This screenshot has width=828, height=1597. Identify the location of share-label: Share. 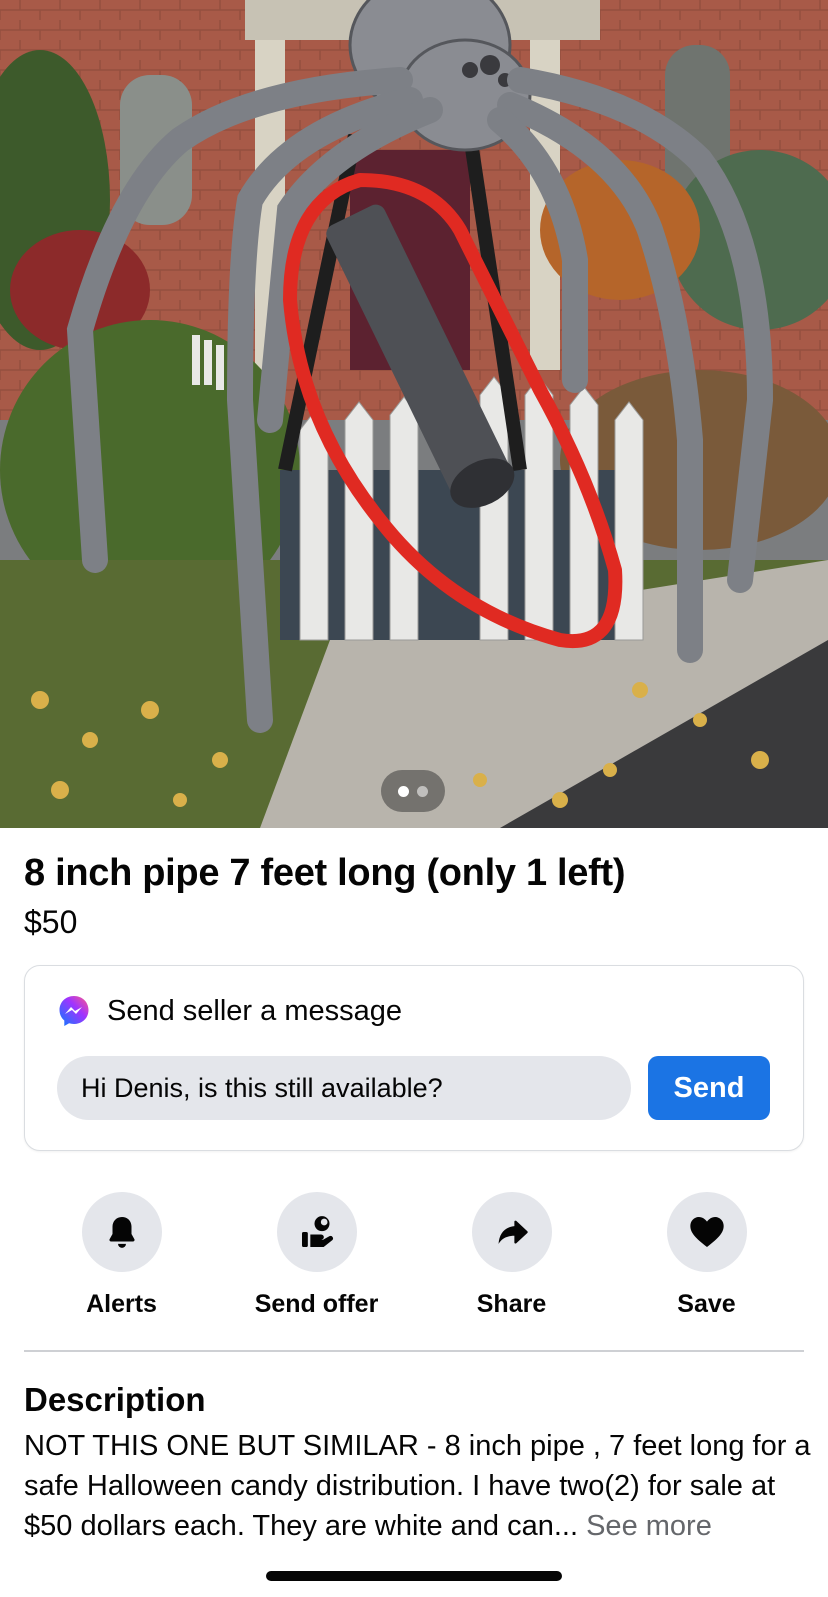
(511, 1304).